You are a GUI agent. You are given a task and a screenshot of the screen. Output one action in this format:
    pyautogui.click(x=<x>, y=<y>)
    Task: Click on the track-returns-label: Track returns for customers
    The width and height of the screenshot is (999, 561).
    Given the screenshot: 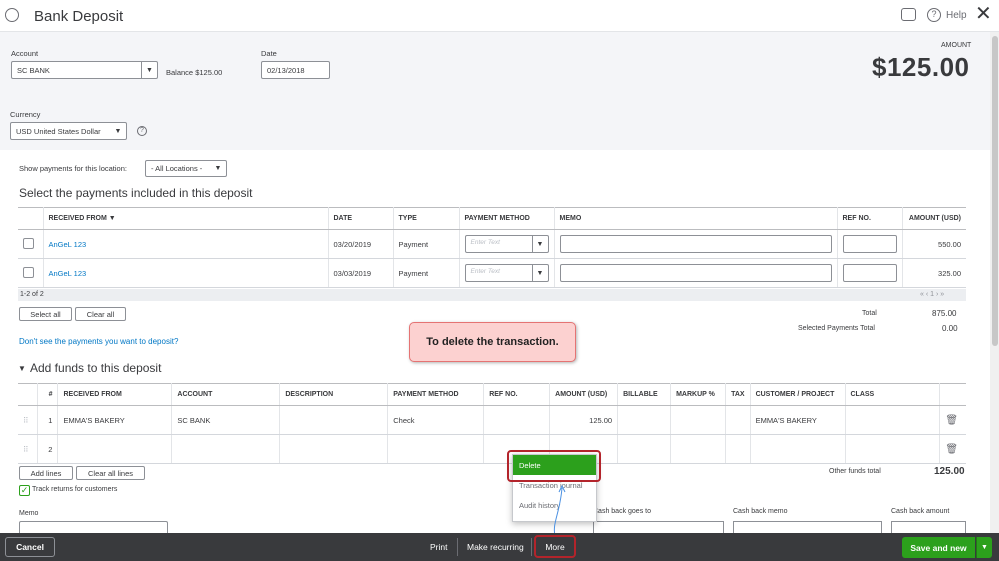 What is the action you would take?
    pyautogui.click(x=75, y=489)
    